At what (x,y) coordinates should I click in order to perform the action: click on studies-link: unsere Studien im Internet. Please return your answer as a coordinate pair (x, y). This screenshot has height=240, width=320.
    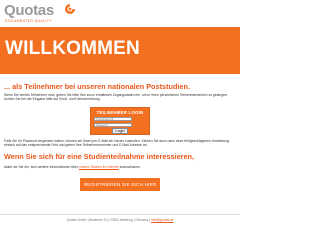
    Looking at the image, I should click on (99, 167).